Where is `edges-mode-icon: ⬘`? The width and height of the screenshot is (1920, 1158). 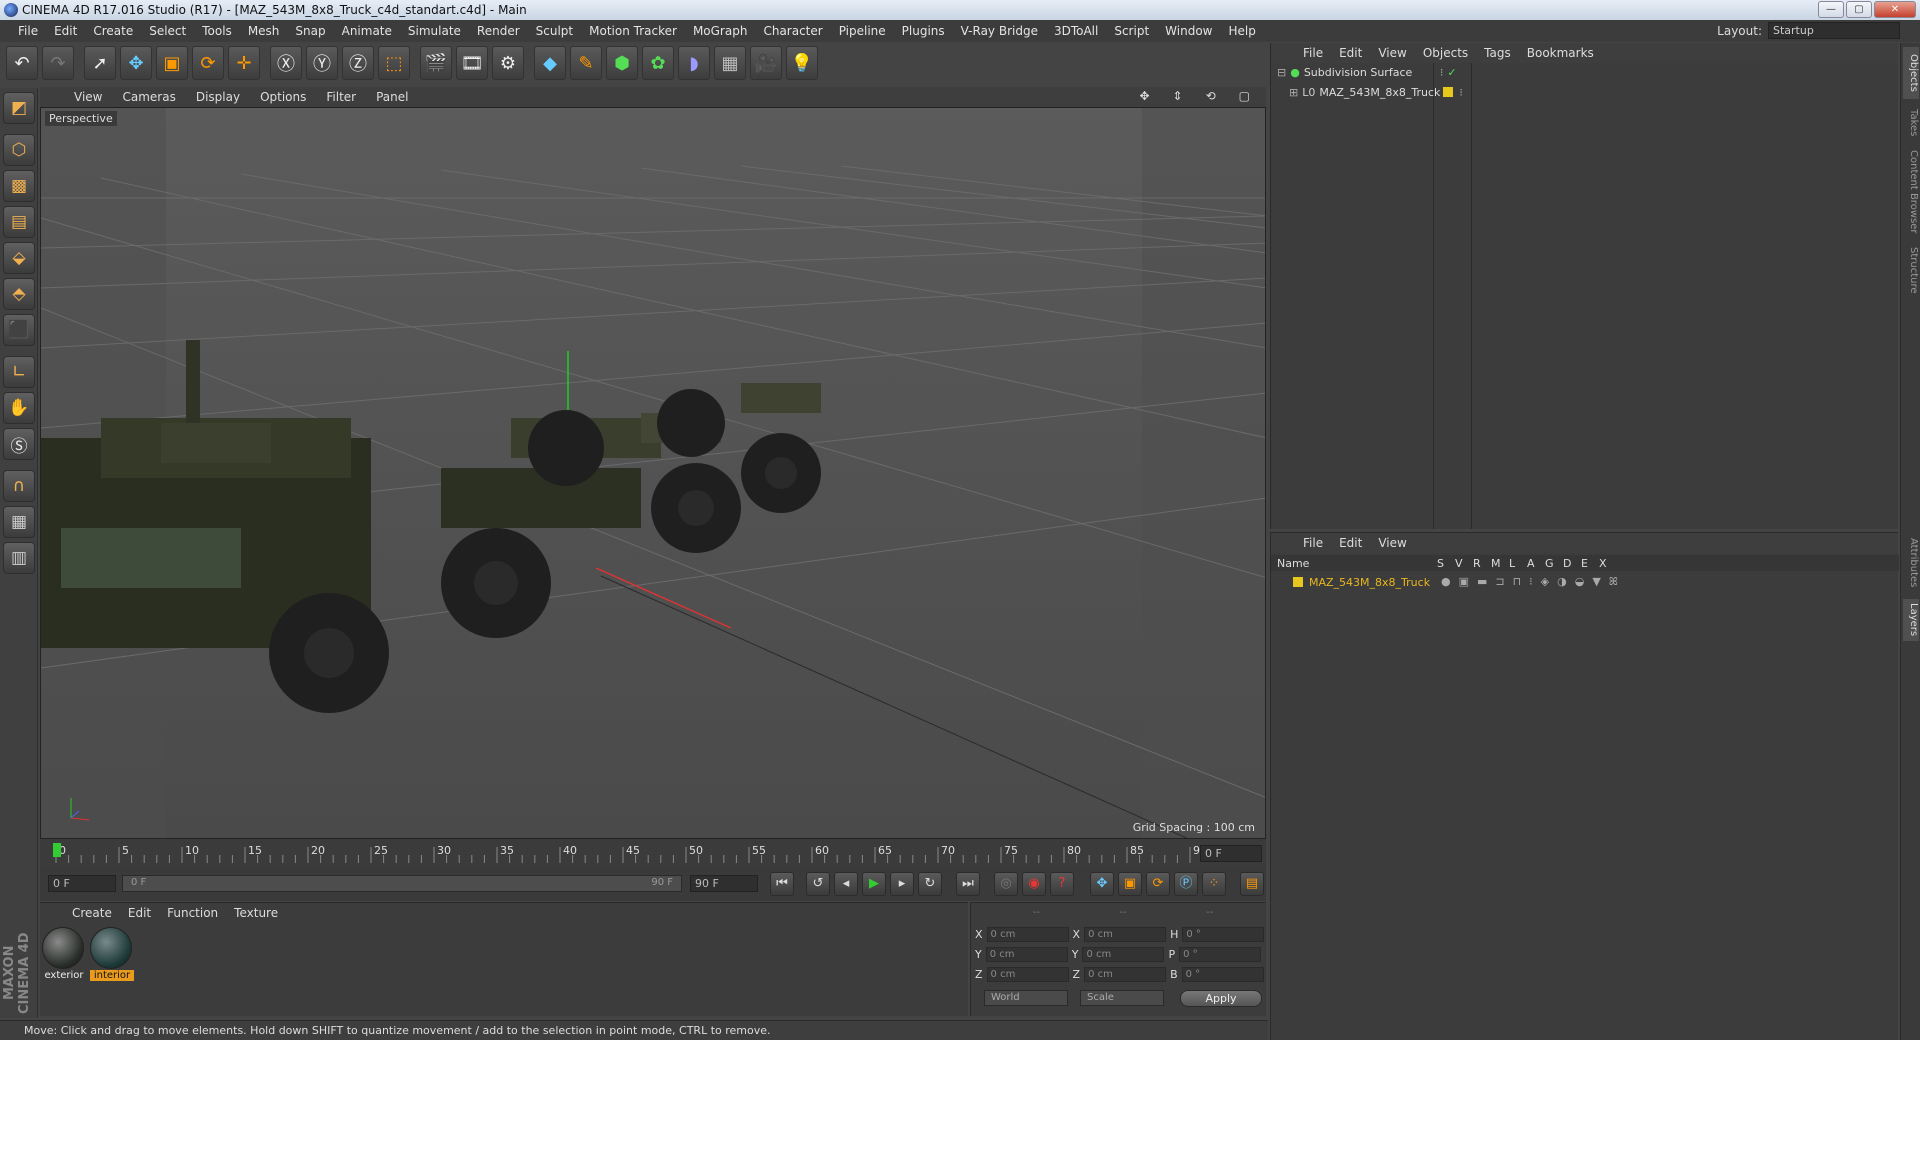
edges-mode-icon: ⬘ is located at coordinates (19, 294).